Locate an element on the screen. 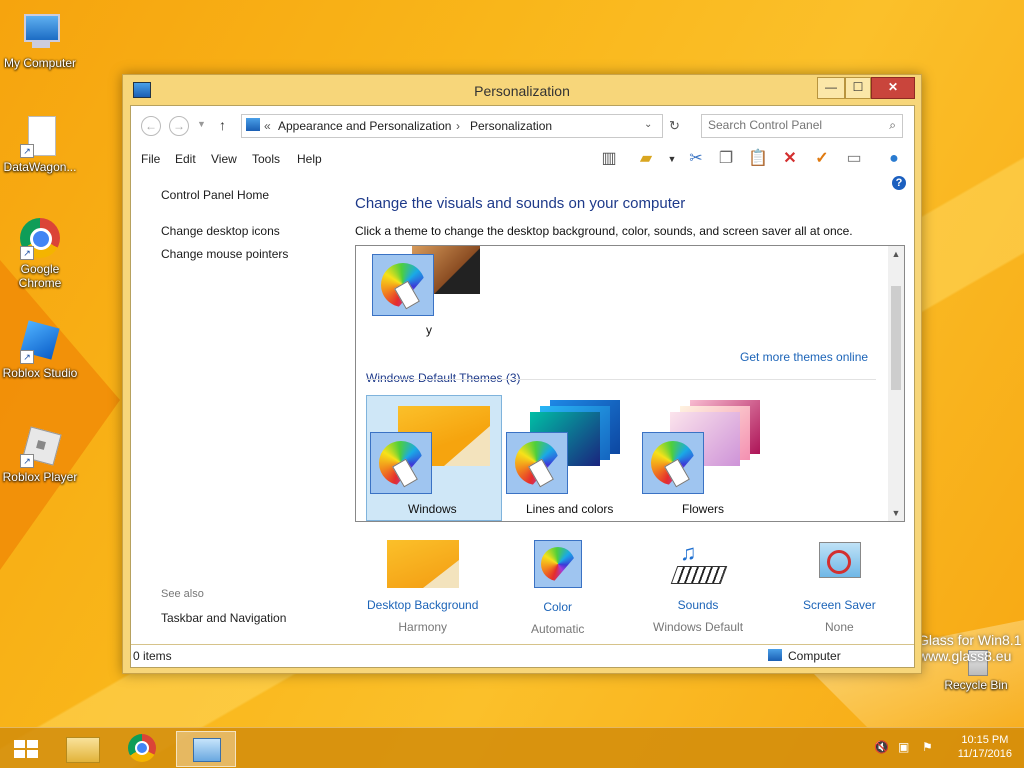 This screenshot has height=768, width=1024. status-bar: 0 items Computer is located at coordinates (522, 655).